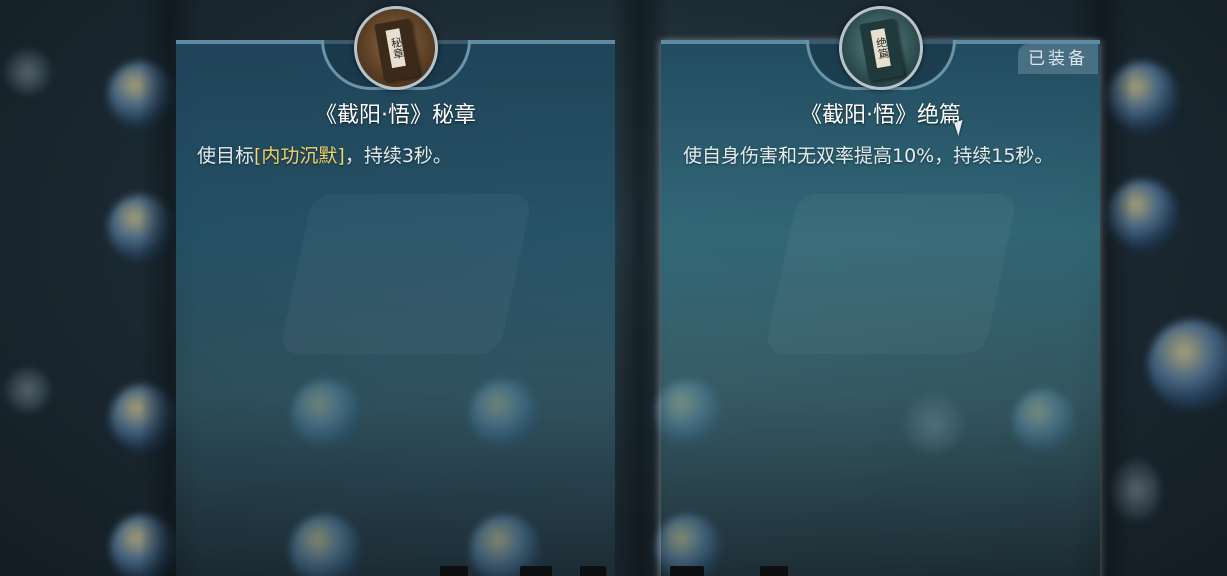 This screenshot has height=576, width=1227. Describe the element at coordinates (299, 156) in the screenshot. I see `desc-highlight: [内功沉默]` at that location.